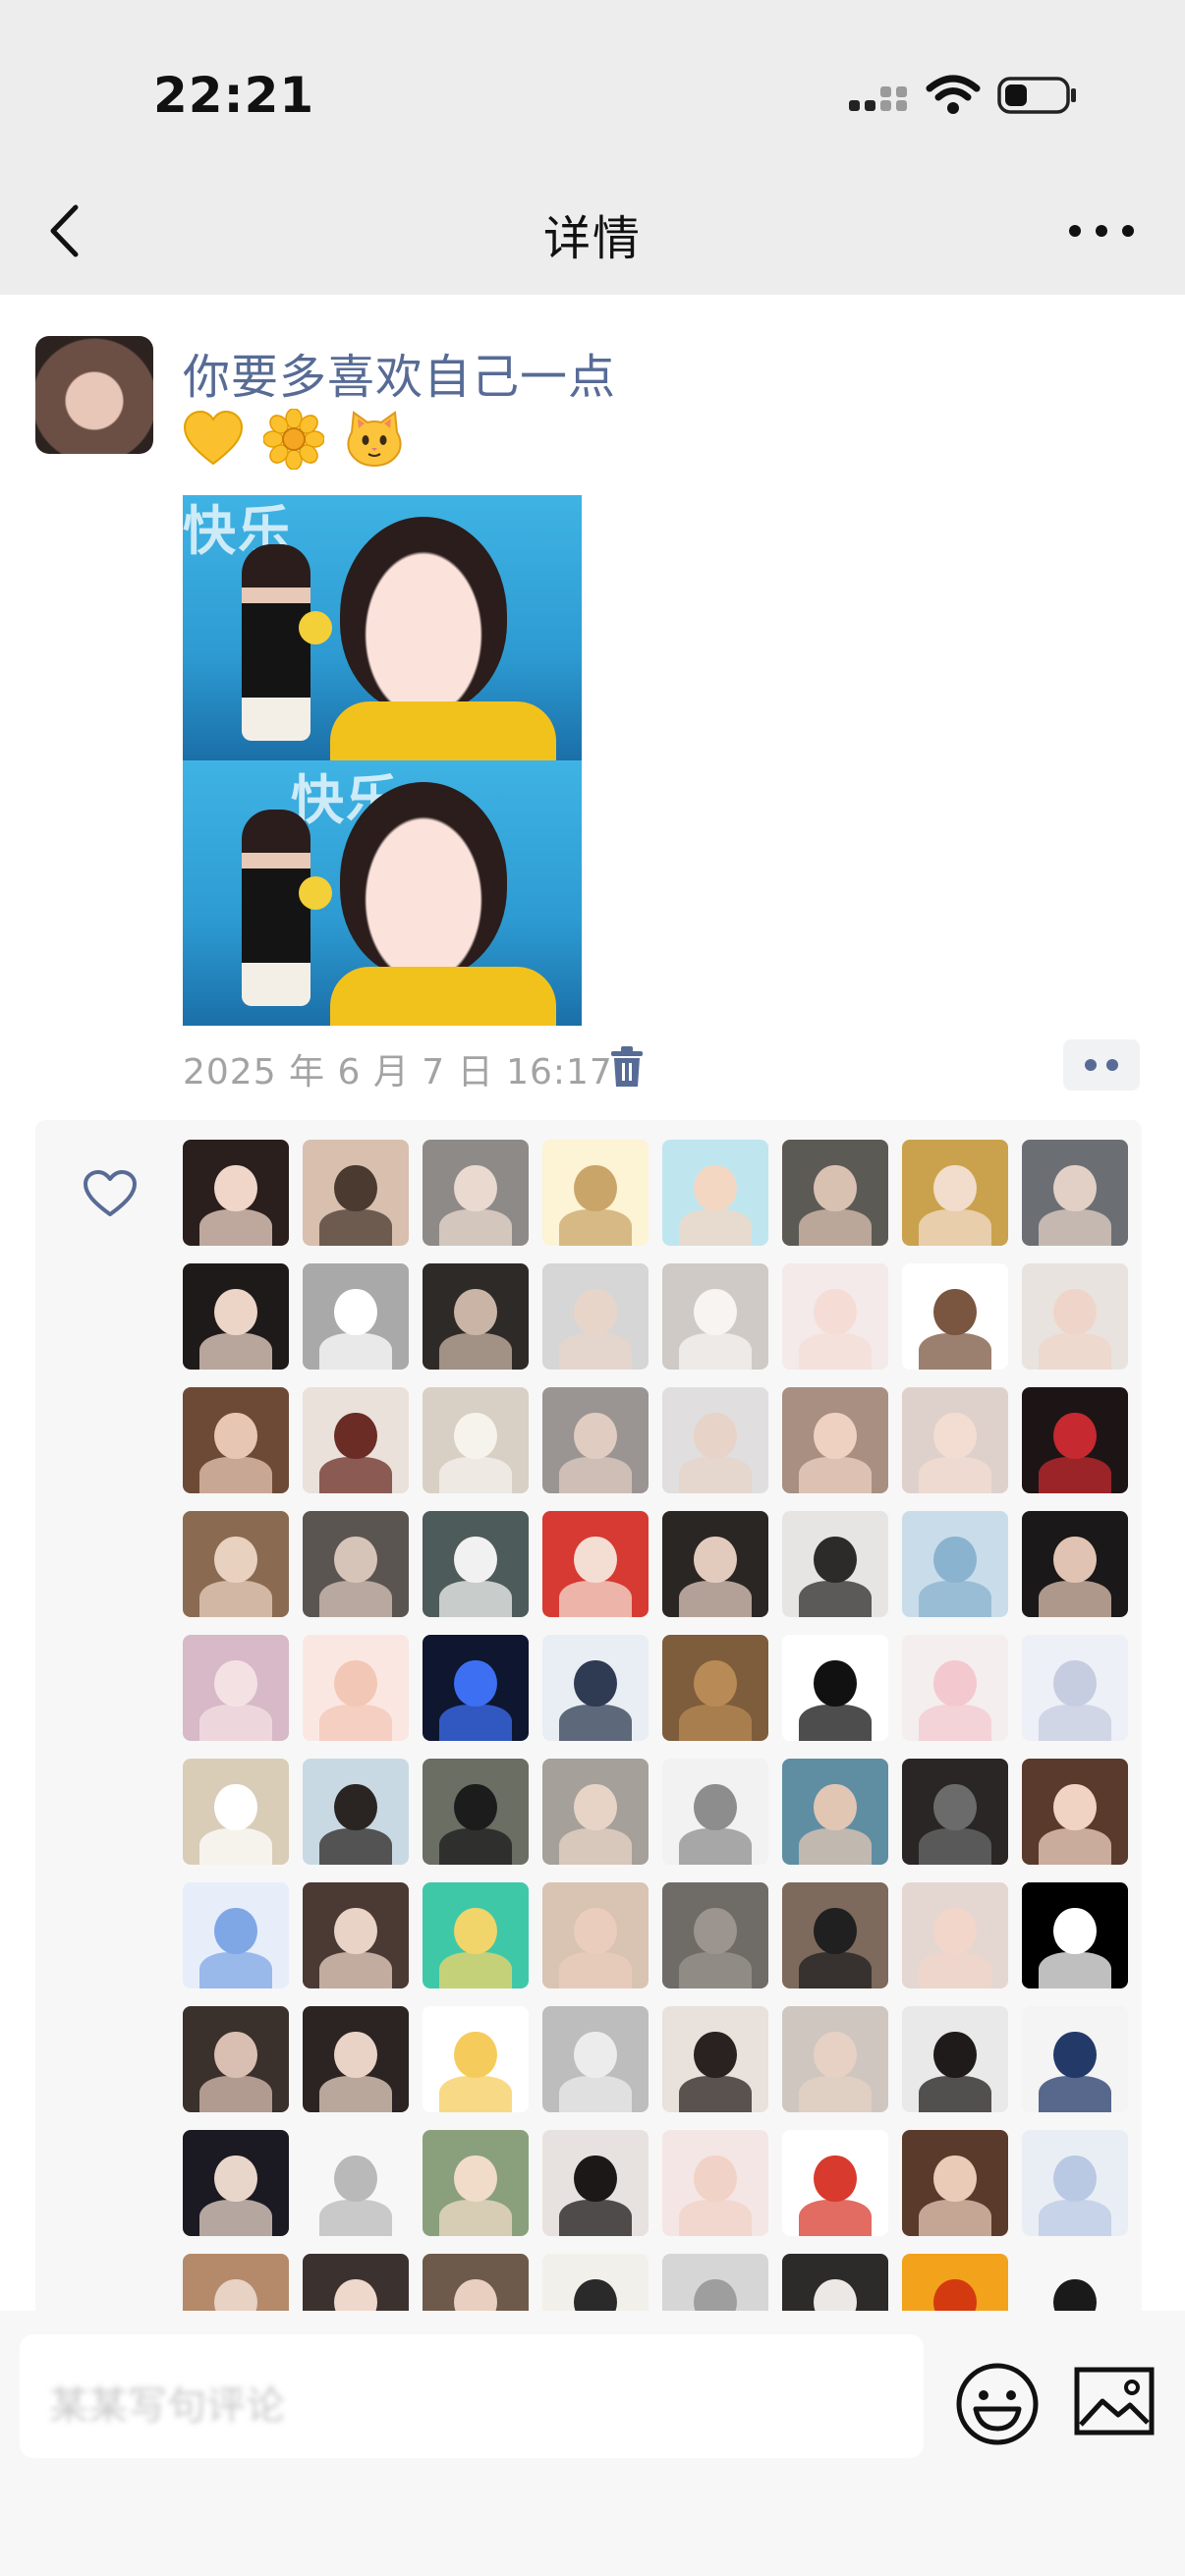 Image resolution: width=1185 pixels, height=2576 pixels. Describe the element at coordinates (998, 2404) in the screenshot. I see `emoji-icon` at that location.